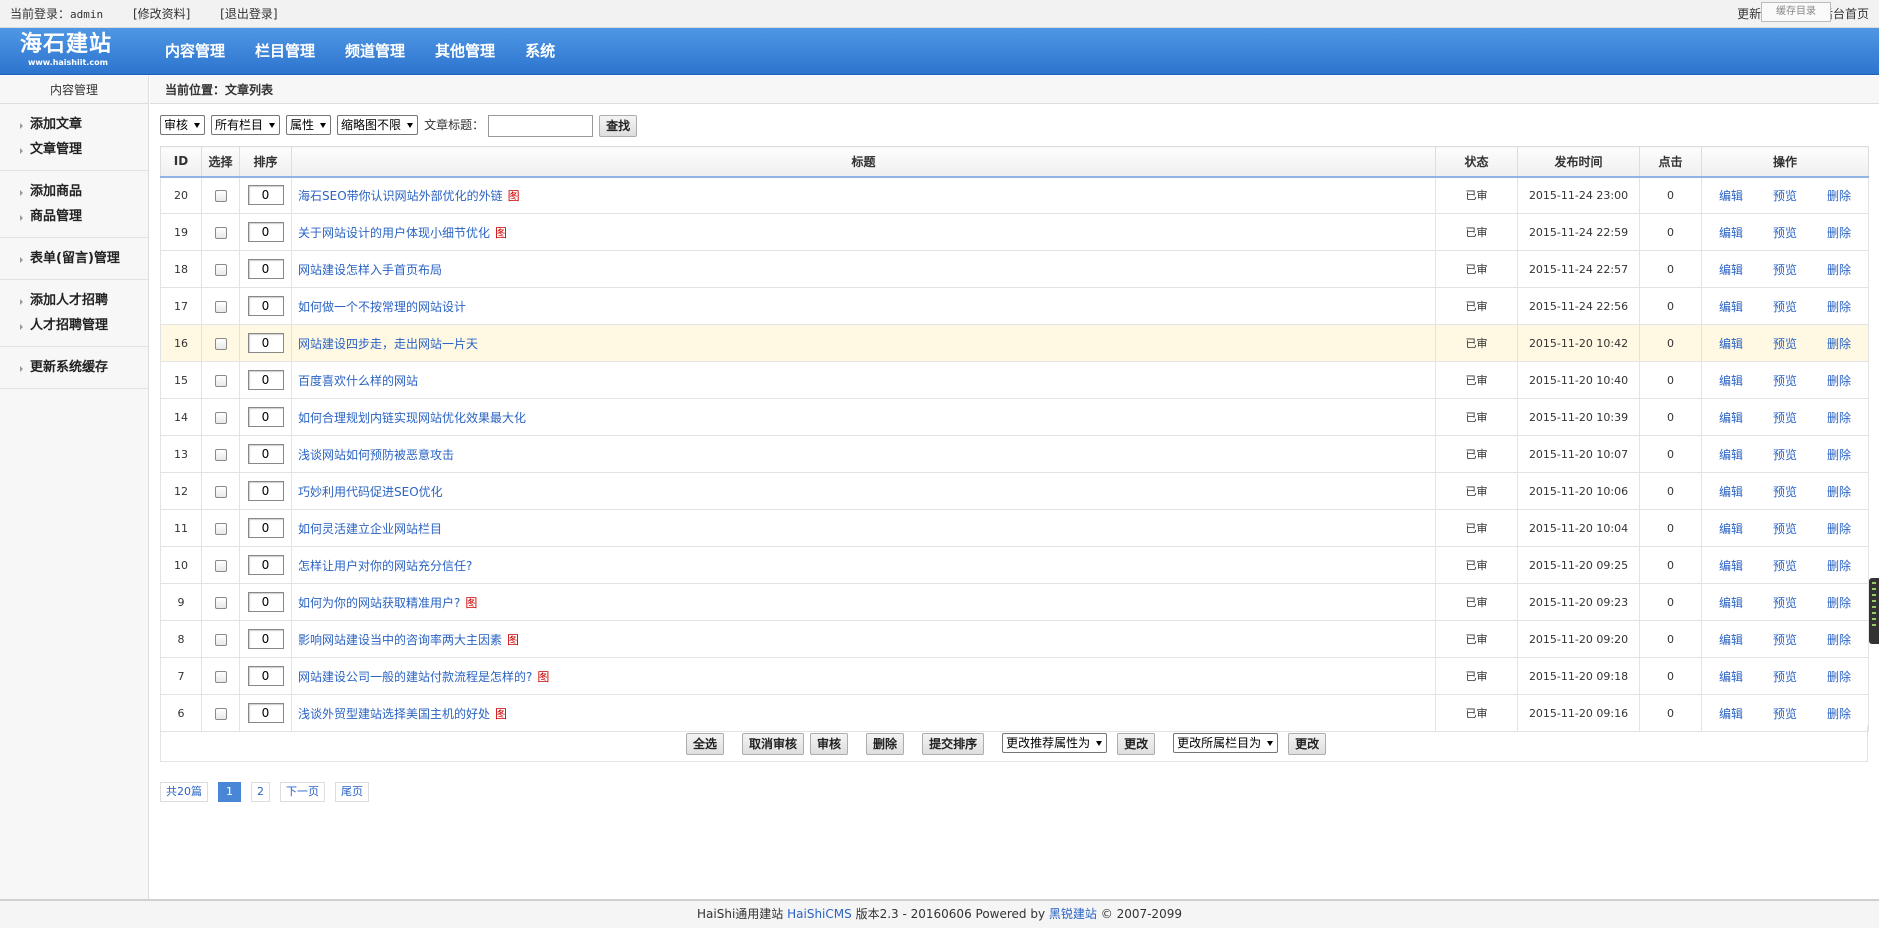  I want to click on last-page: 尾页, so click(352, 792).